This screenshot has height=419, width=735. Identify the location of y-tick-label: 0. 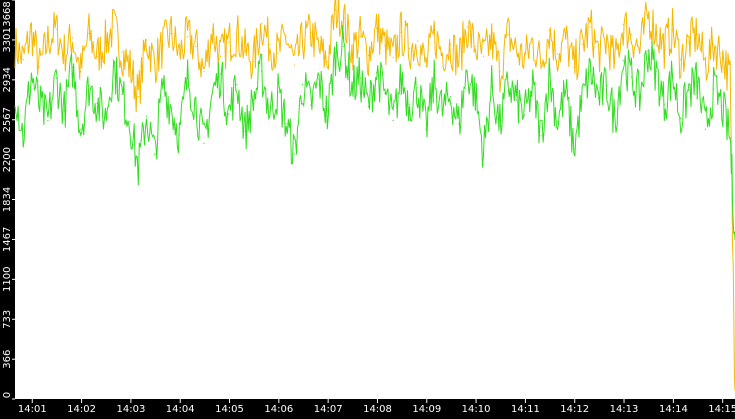
(7, 395).